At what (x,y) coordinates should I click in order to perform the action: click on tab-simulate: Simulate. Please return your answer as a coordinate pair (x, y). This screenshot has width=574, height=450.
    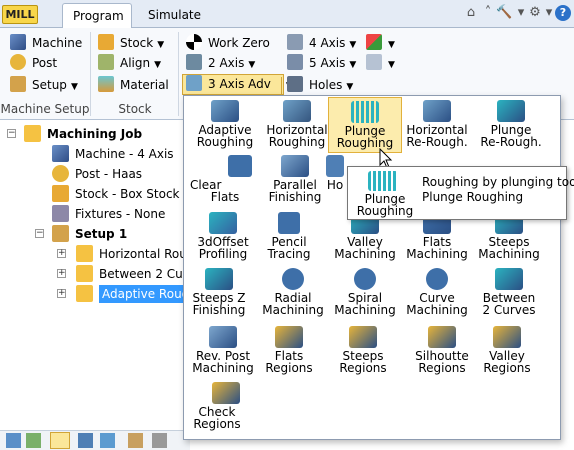
    Looking at the image, I should click on (173, 16).